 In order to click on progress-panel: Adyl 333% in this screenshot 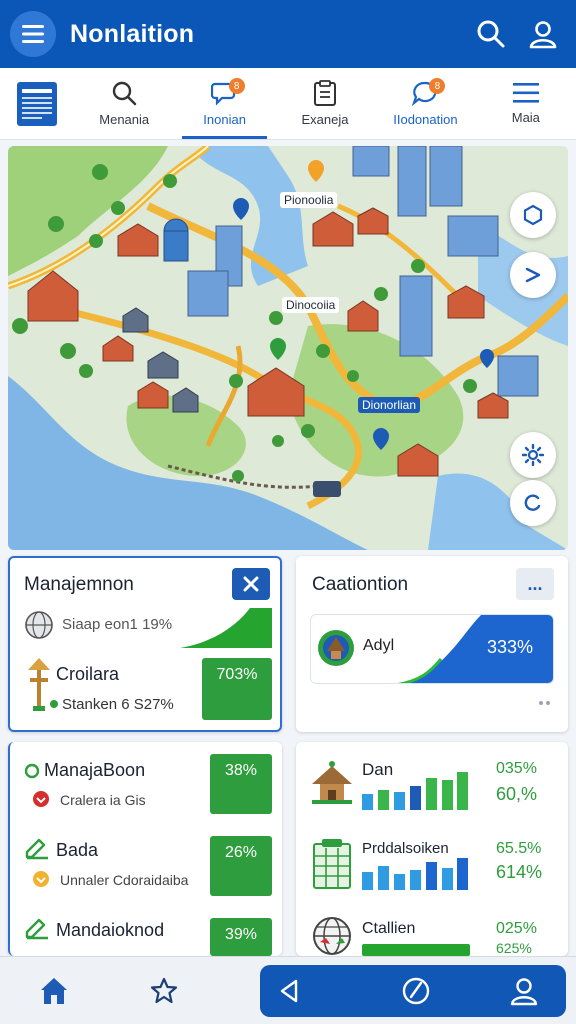, I will do `click(432, 649)`.